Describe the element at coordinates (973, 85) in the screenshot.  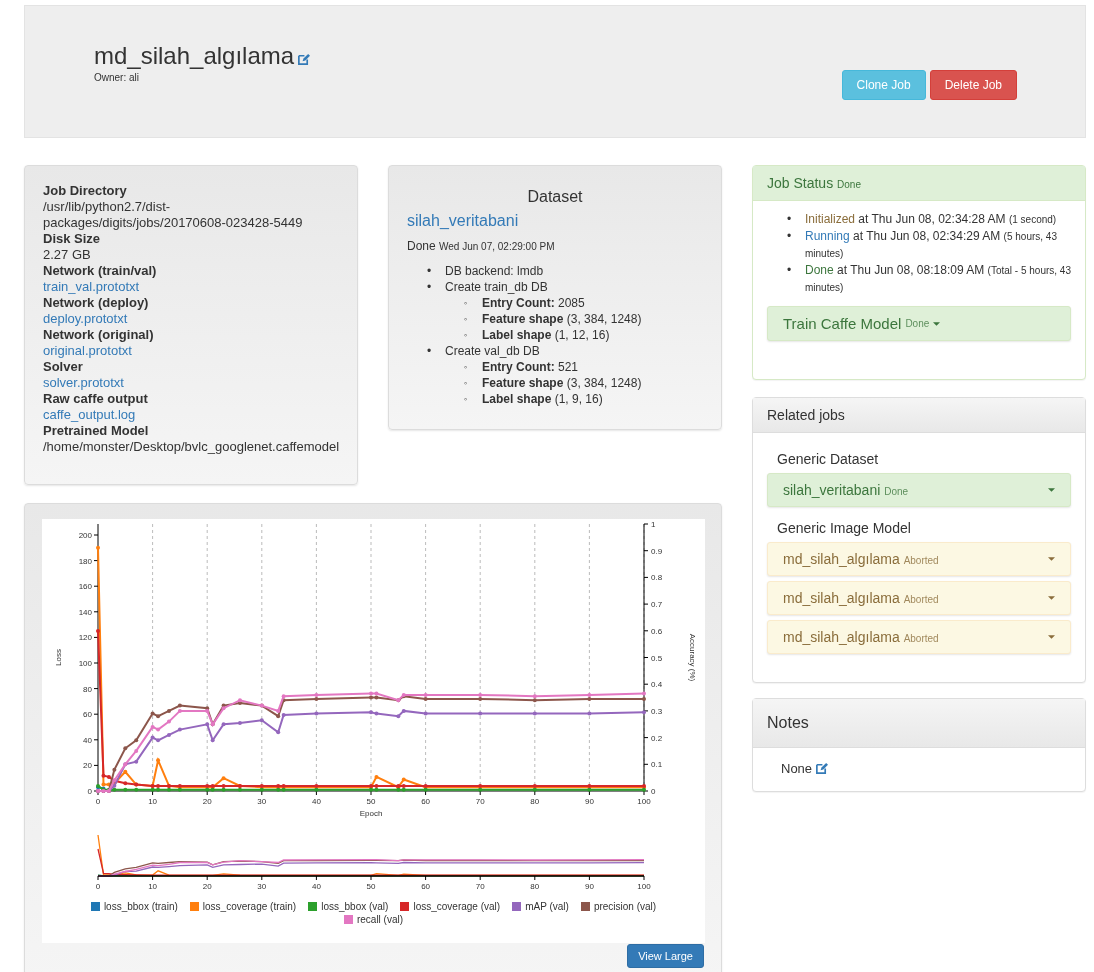
I see `delete-button: Delete Job` at that location.